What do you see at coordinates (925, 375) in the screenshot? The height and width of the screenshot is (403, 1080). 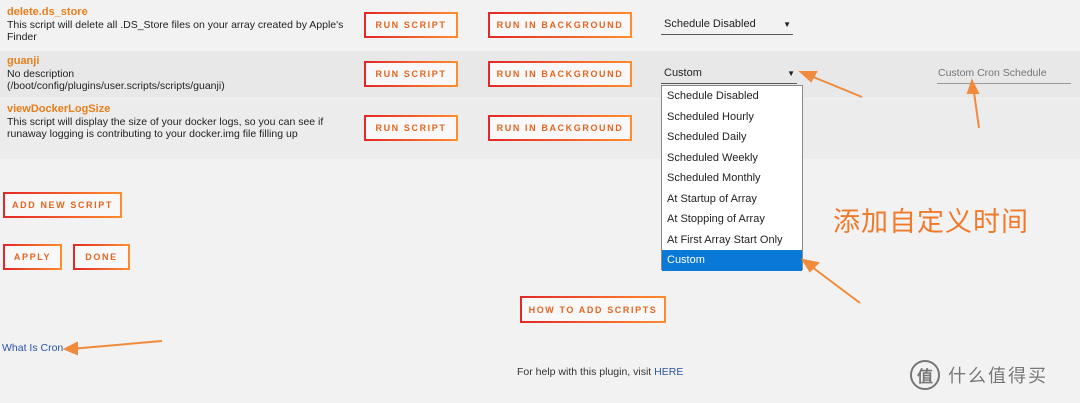 I see `logo-icon: 值` at bounding box center [925, 375].